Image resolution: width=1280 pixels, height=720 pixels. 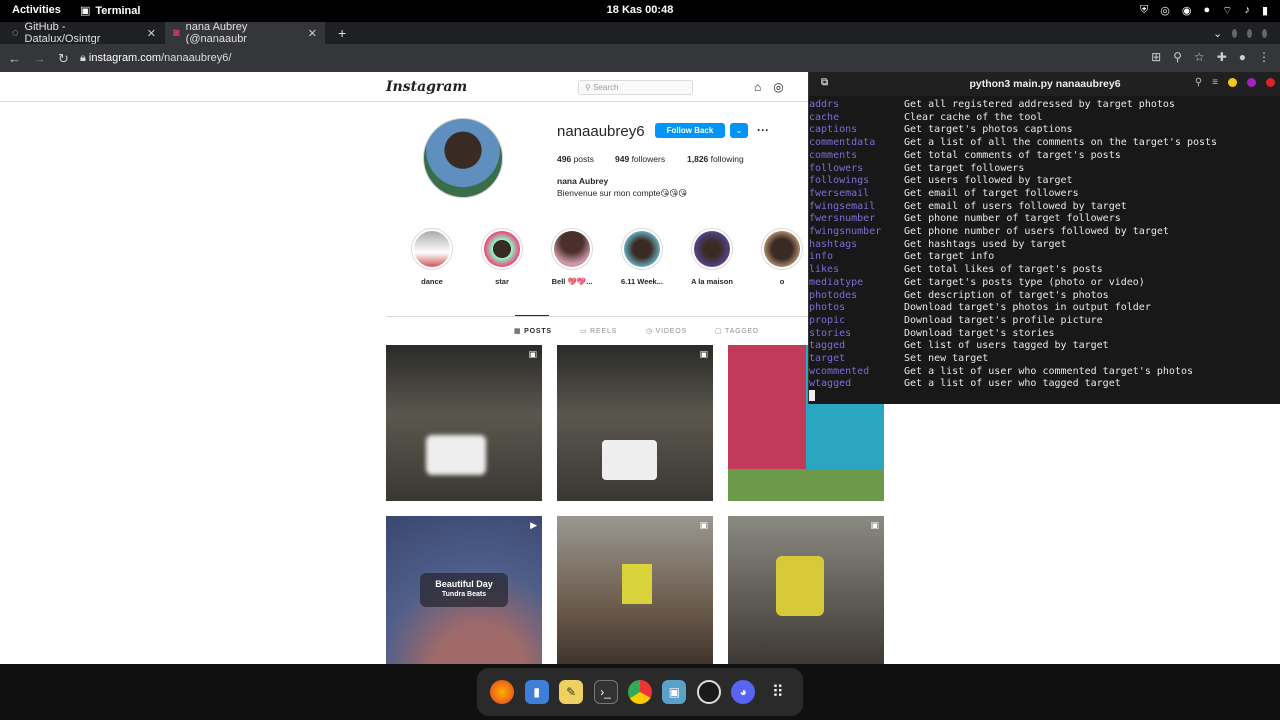 What do you see at coordinates (712, 257) in the screenshot?
I see `highlight-item: A la maison` at bounding box center [712, 257].